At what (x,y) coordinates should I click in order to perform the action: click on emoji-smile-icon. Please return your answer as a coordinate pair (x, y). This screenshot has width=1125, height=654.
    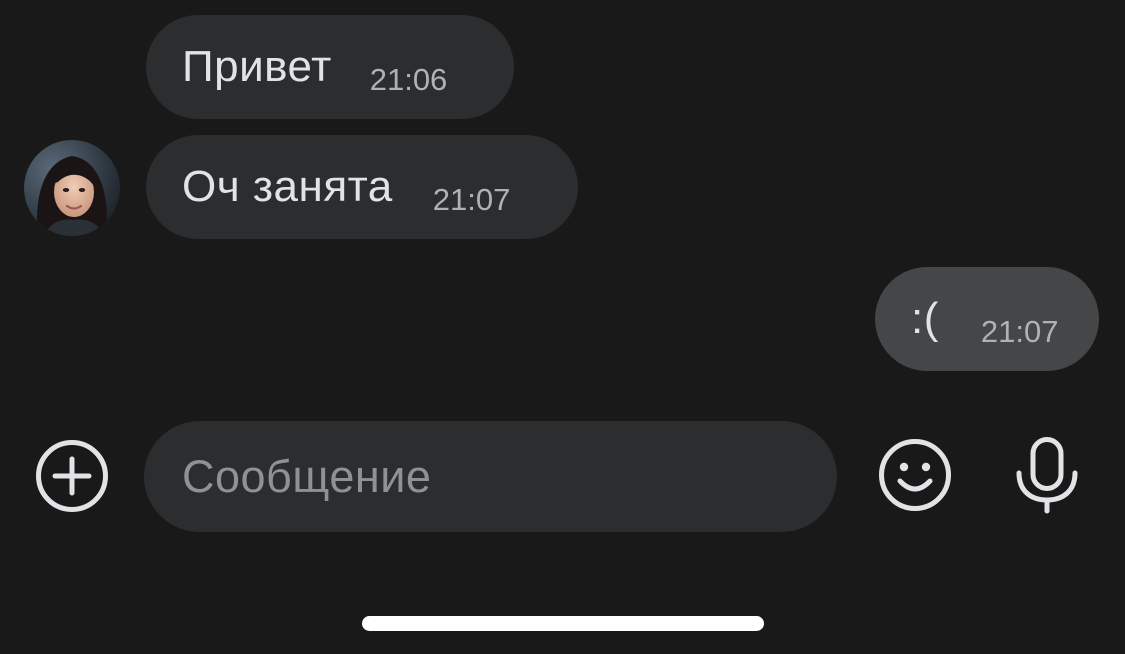
    Looking at the image, I should click on (915, 475).